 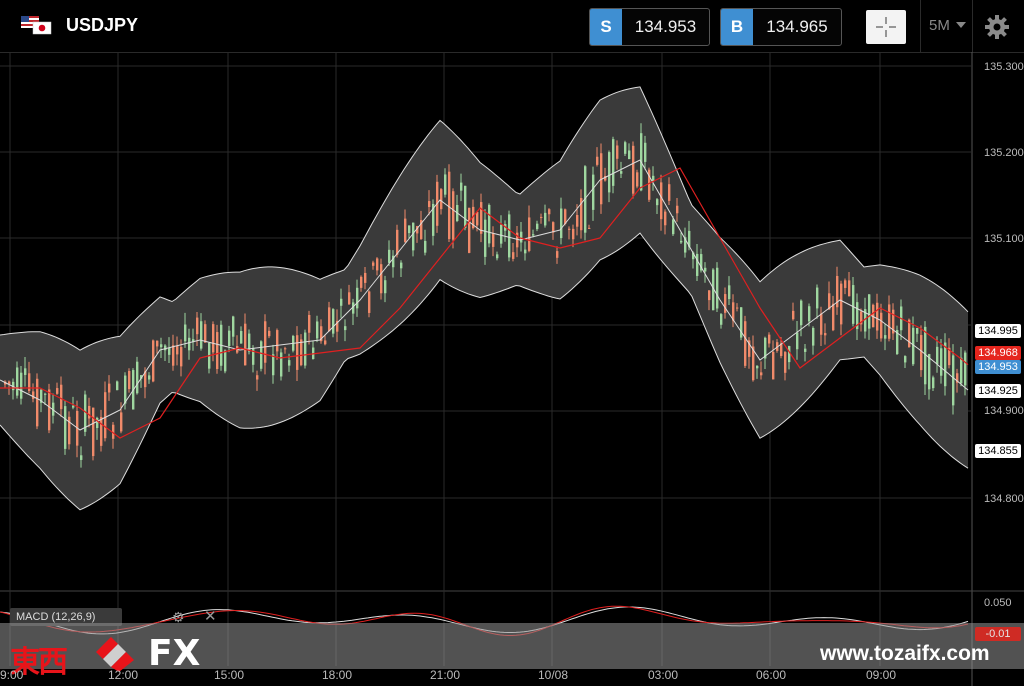 What do you see at coordinates (881, 675) in the screenshot?
I see `time-tick: 09:00` at bounding box center [881, 675].